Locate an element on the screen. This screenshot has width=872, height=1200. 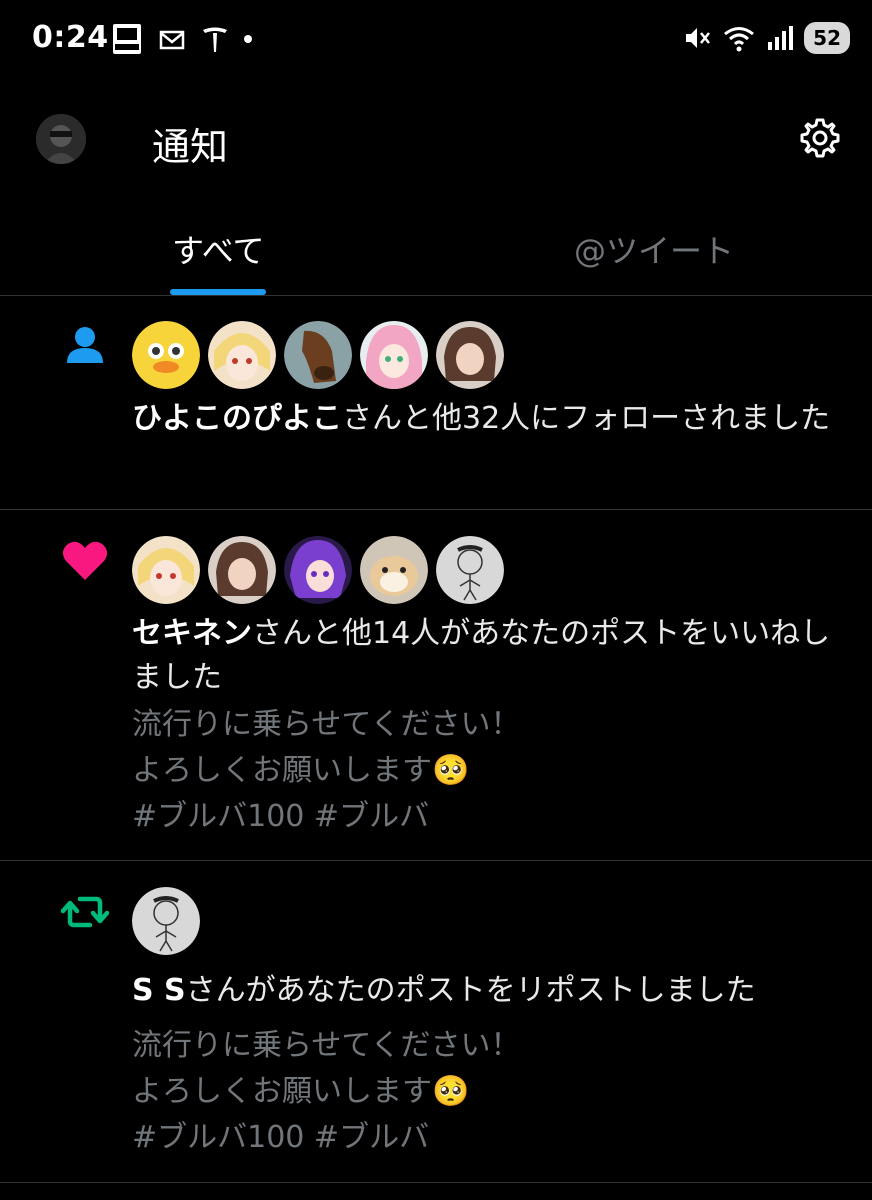
profile-avatar-button is located at coordinates (61, 139).